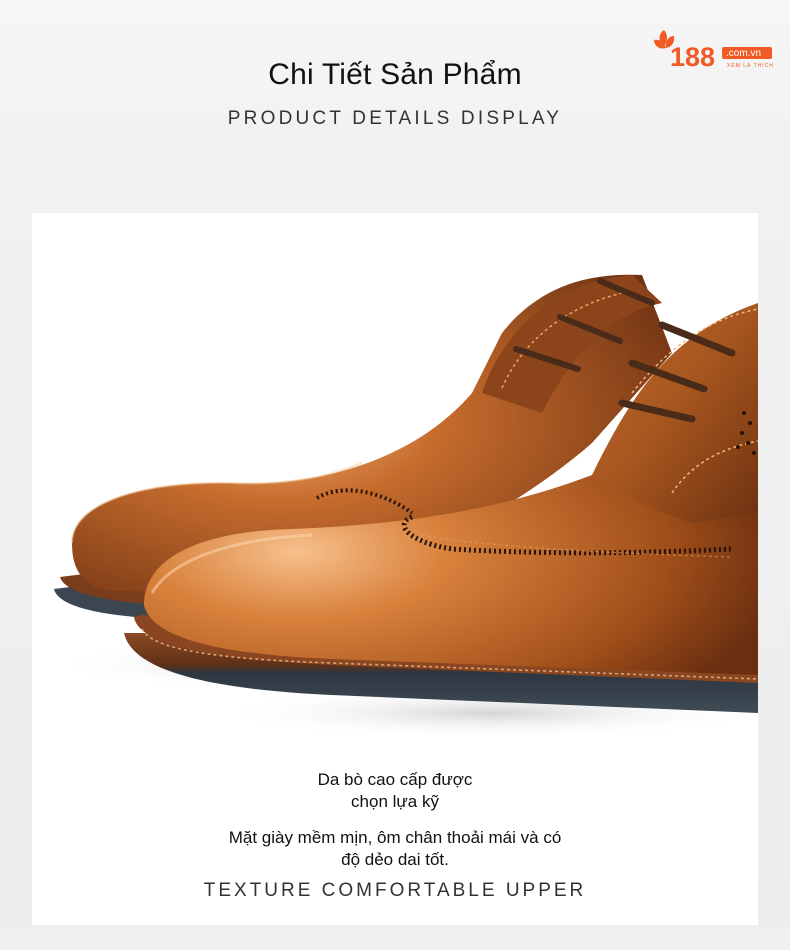  What do you see at coordinates (395, 801) in the screenshot?
I see `caption-line: chọn lựa kỹ` at bounding box center [395, 801].